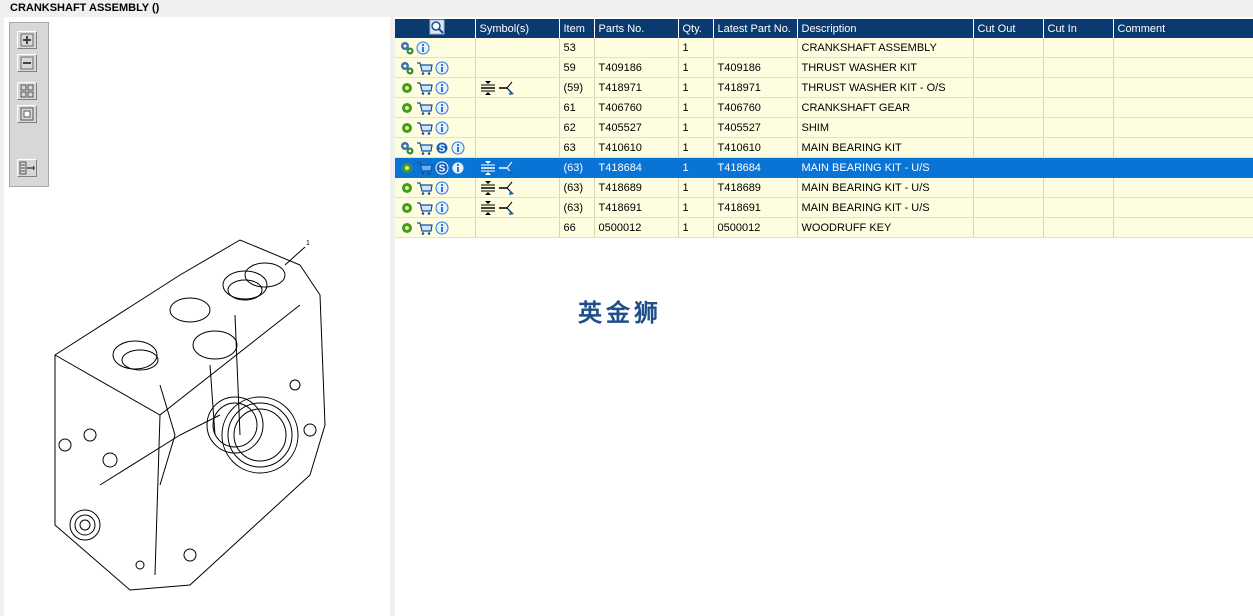 The image size is (1253, 616). I want to click on cell-latest-part-no: T405527, so click(755, 127).